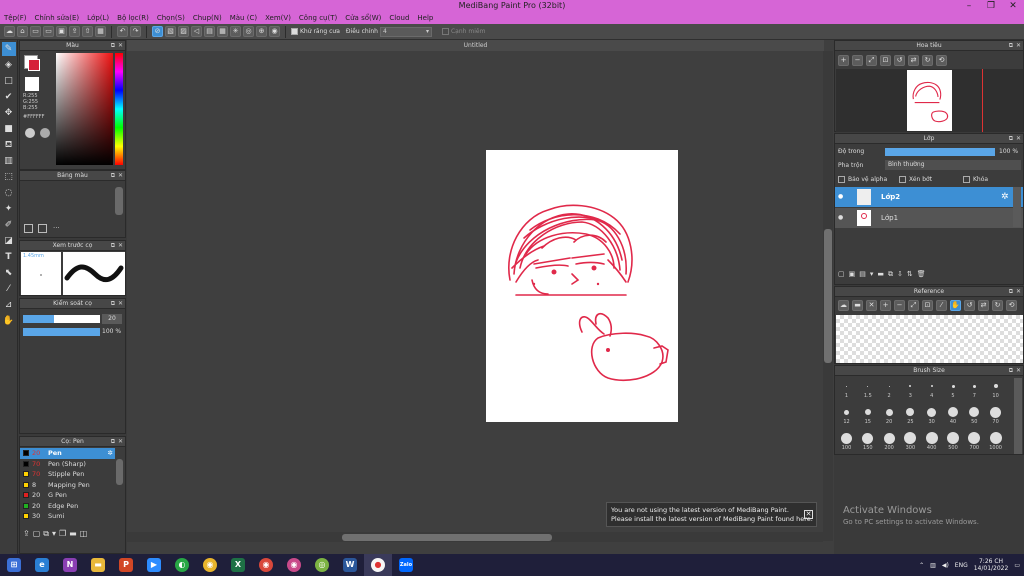 The image size is (1024, 576). I want to click on brush-size-slider, so click(61, 319).